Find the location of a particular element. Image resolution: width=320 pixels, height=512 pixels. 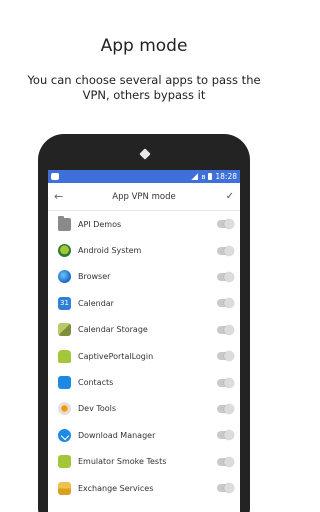

app-row-api-demos: API Demos is located at coordinates (144, 224).